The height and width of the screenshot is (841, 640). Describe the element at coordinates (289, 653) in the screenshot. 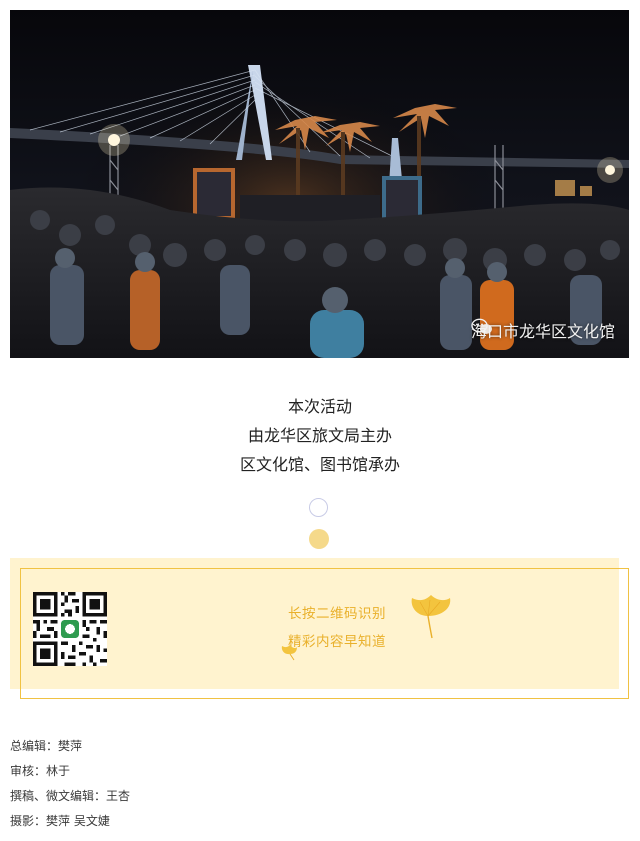

I see `small-ginkgo-leaf-icon` at that location.